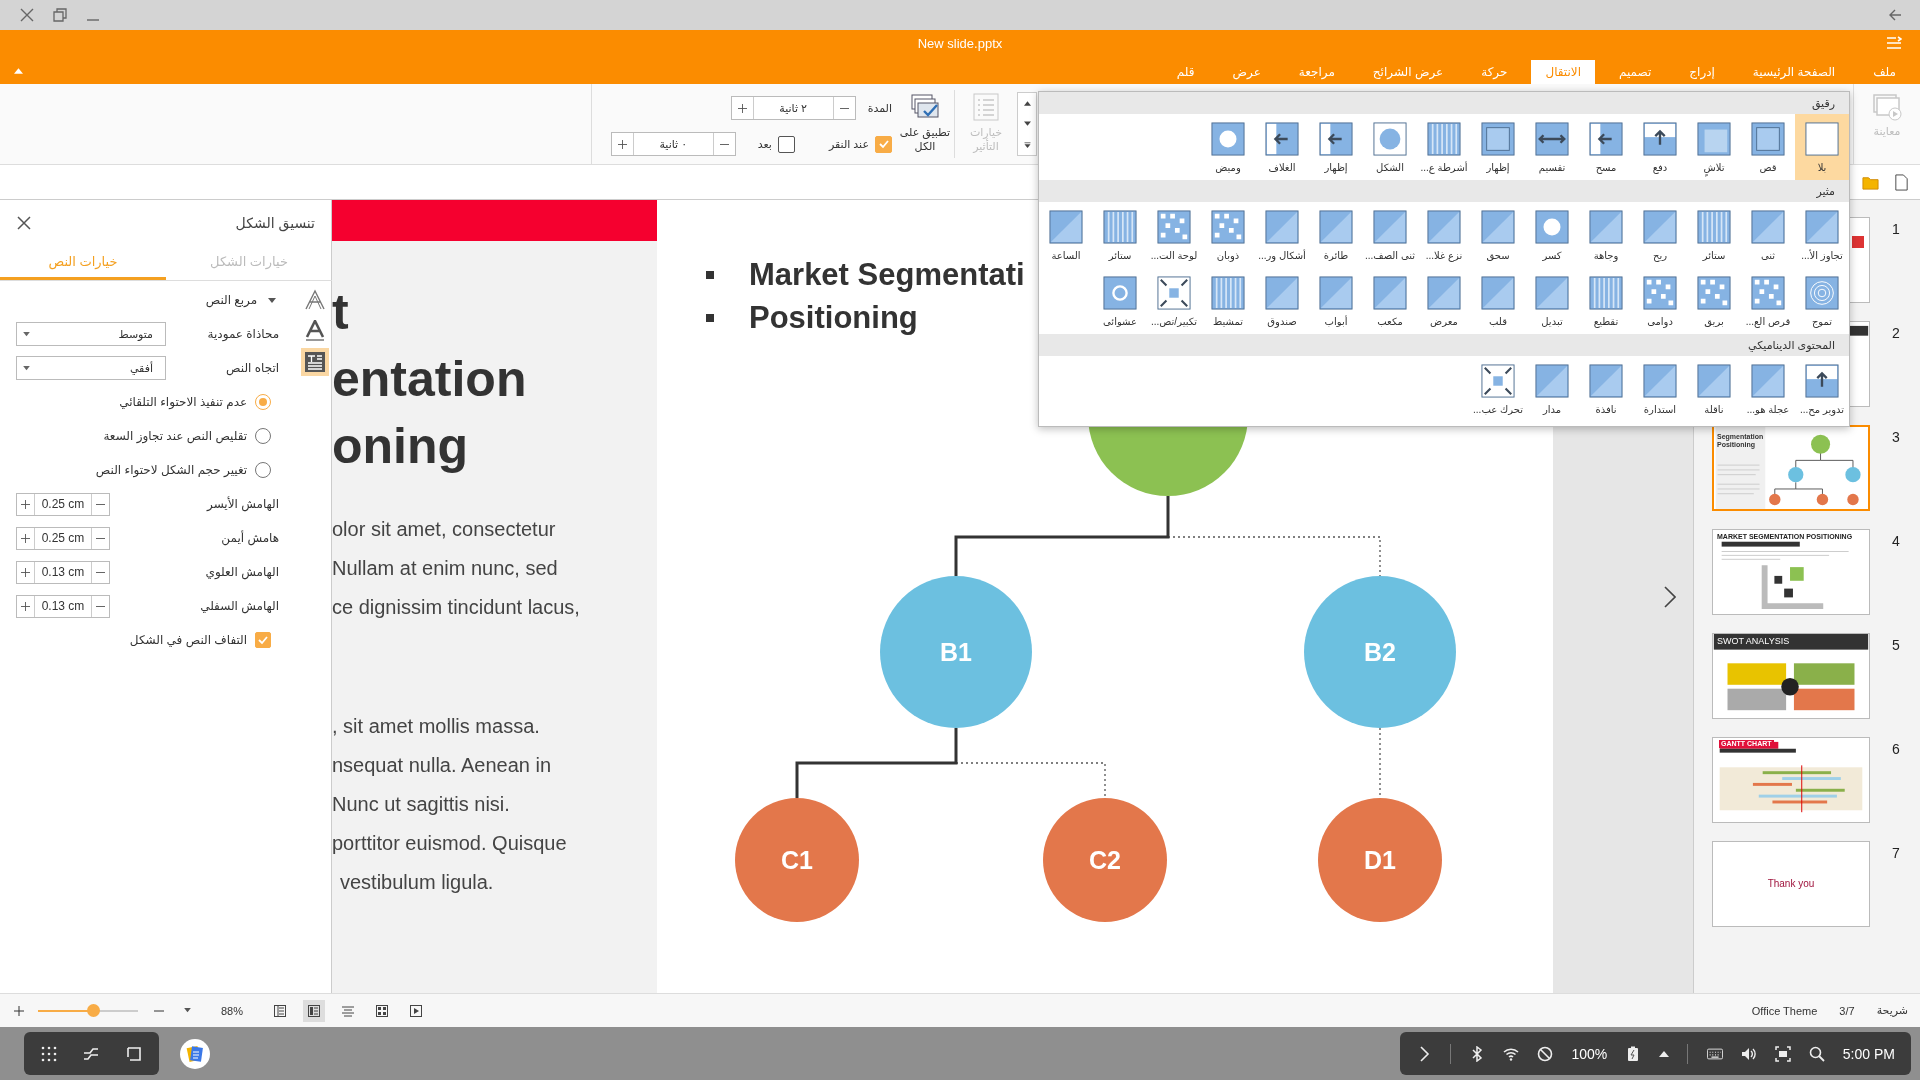 The height and width of the screenshot is (1080, 1920). What do you see at coordinates (1660, 301) in the screenshot?
I see `transition-option: دوامى` at bounding box center [1660, 301].